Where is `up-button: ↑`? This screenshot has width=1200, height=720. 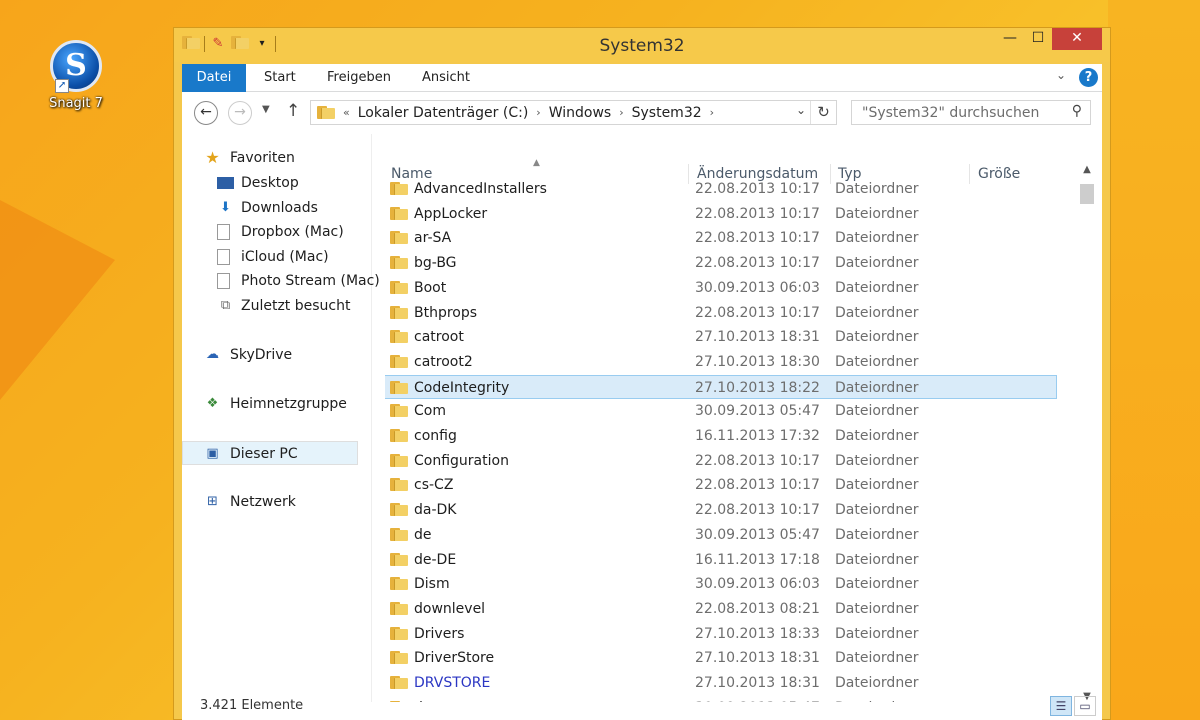
up-button: ↑ is located at coordinates (293, 111).